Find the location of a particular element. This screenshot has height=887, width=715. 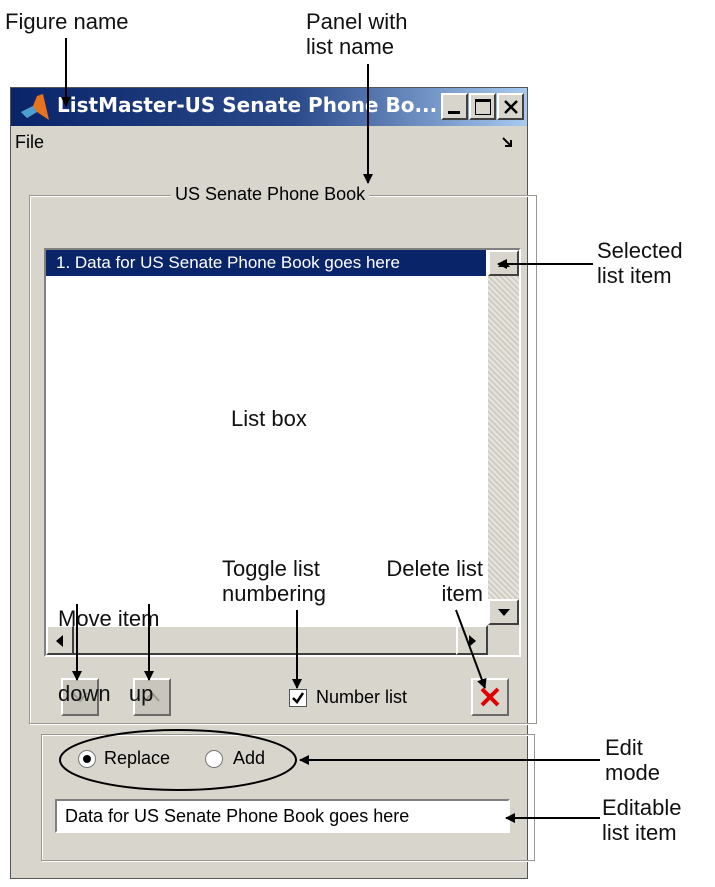

edit-mode-ellipse is located at coordinates (178, 760).